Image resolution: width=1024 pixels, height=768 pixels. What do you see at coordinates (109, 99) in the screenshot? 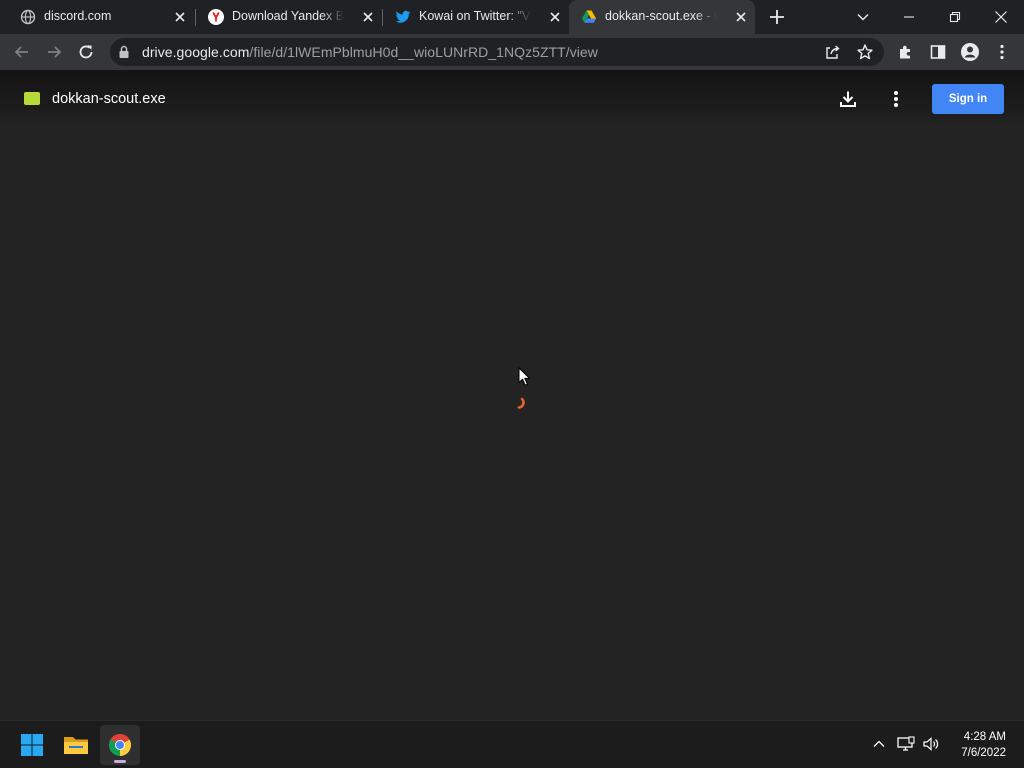
I see `file-name: dokkan-scout.exe` at bounding box center [109, 99].